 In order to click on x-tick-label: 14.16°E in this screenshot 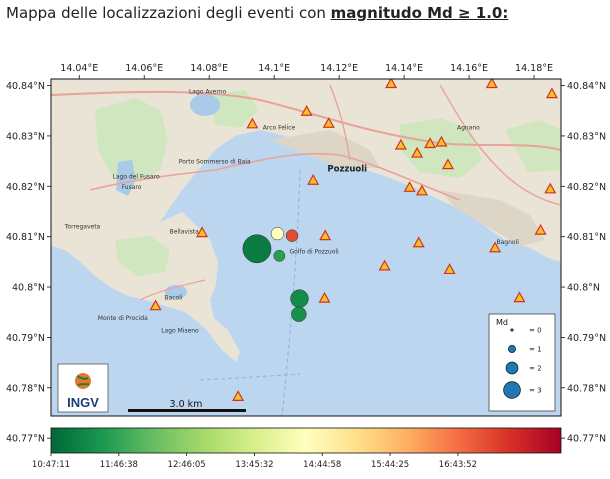, I will do `click(469, 68)`.